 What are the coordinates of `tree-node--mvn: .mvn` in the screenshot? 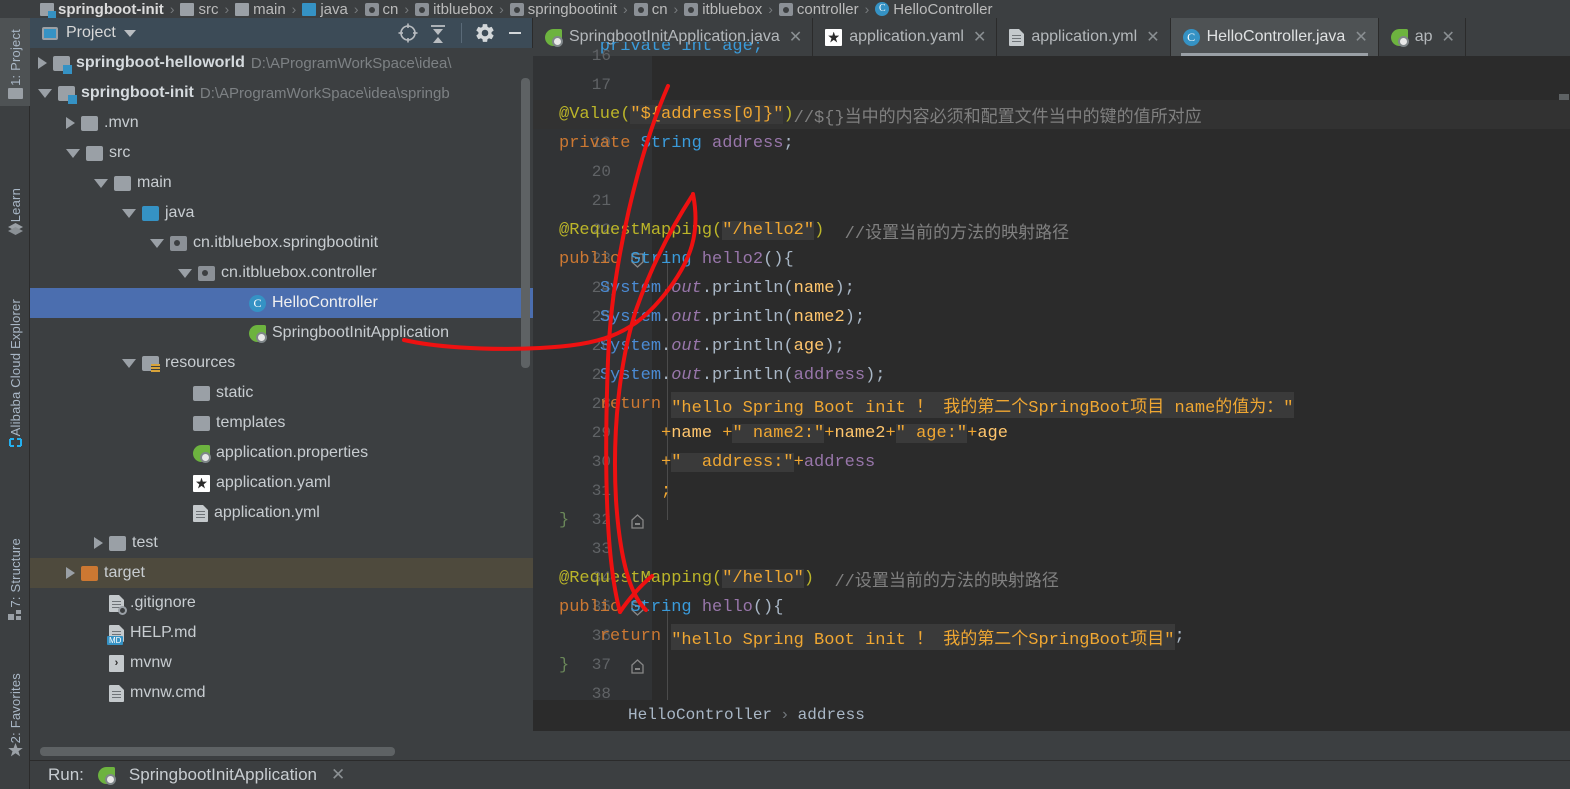 It's located at (281, 123).